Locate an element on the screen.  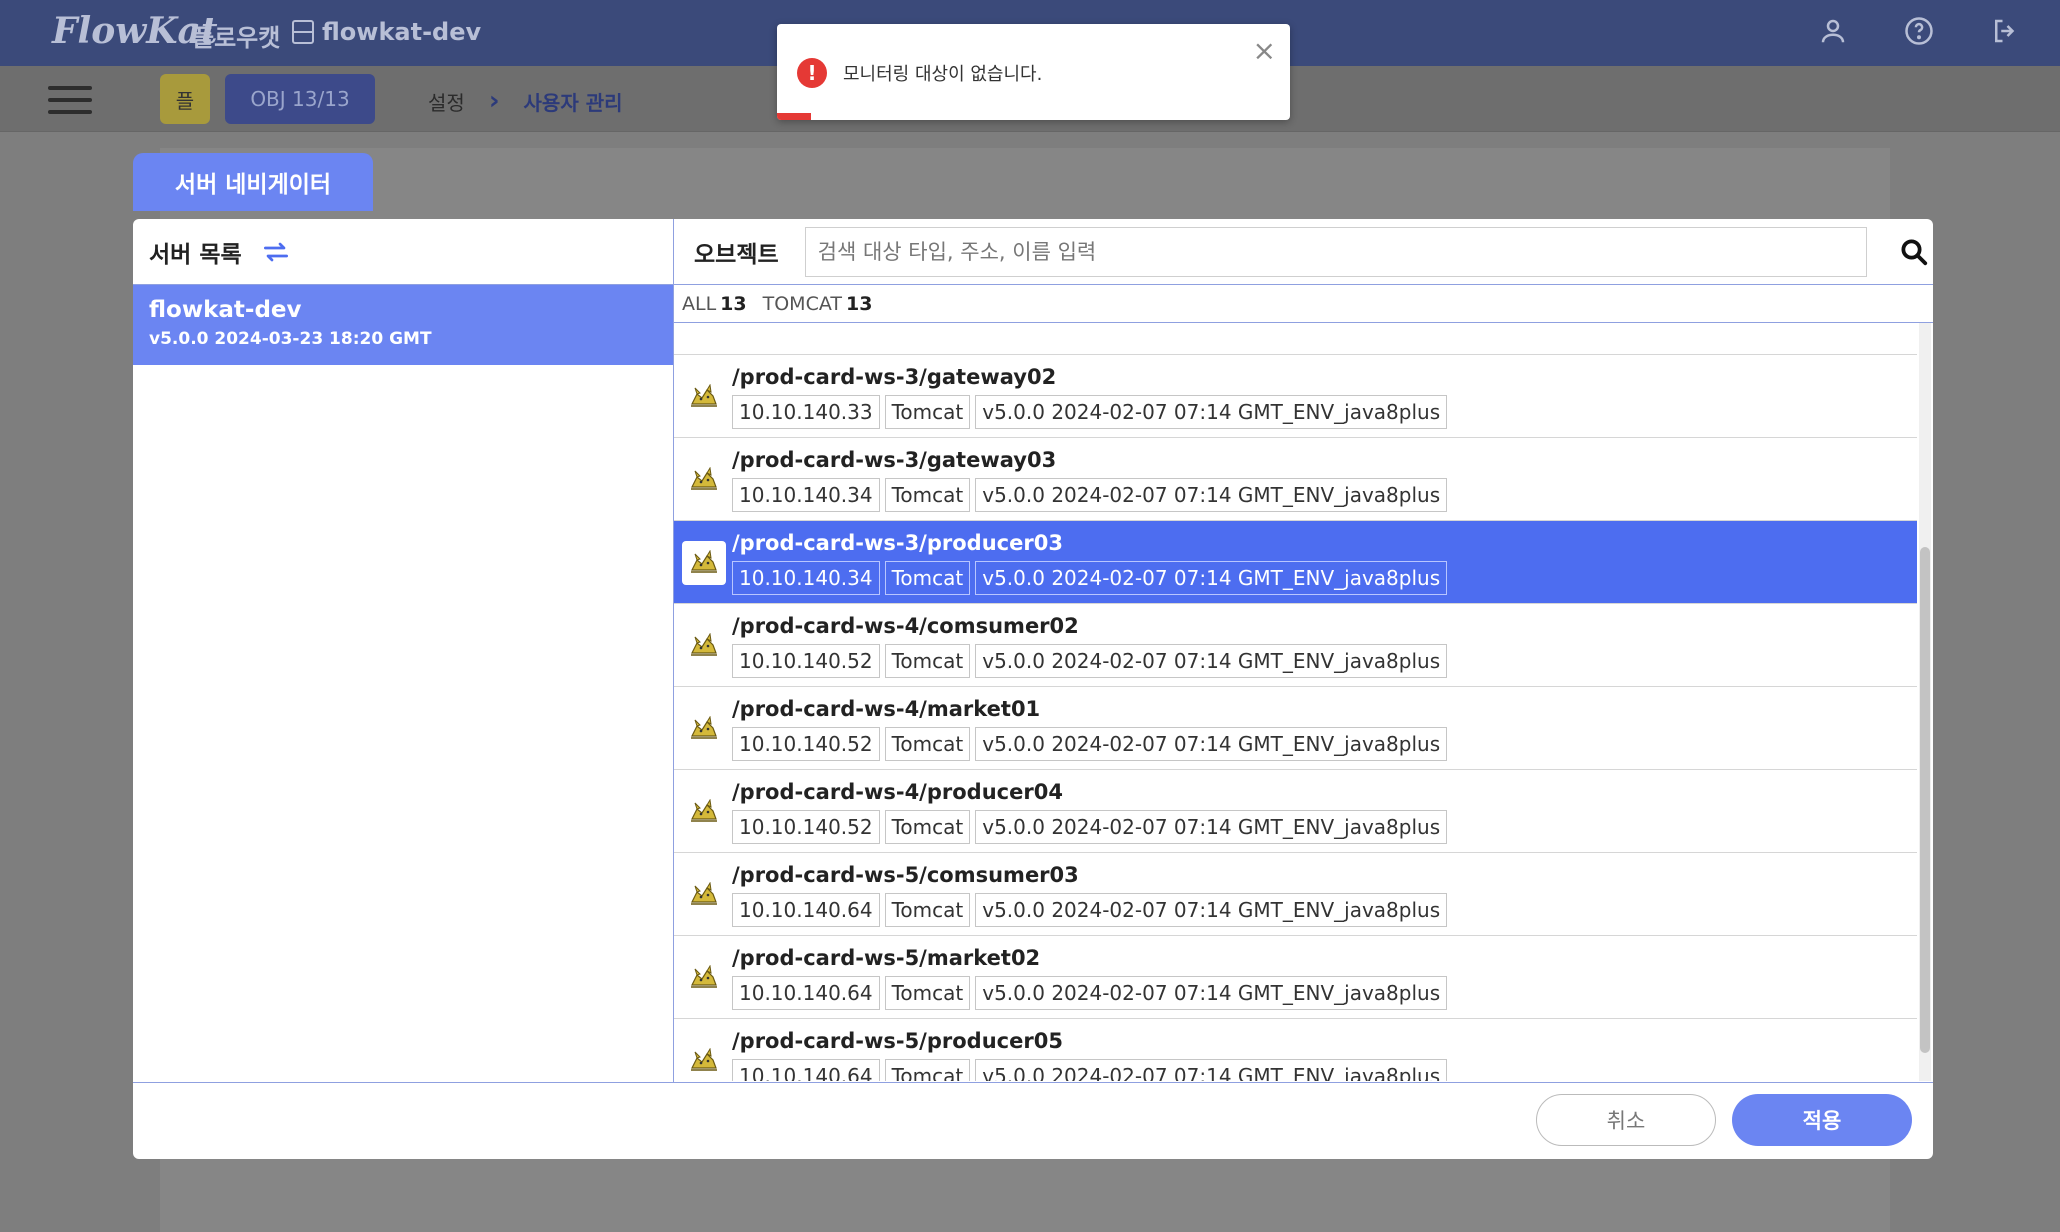
avatar: 플 is located at coordinates (185, 99).